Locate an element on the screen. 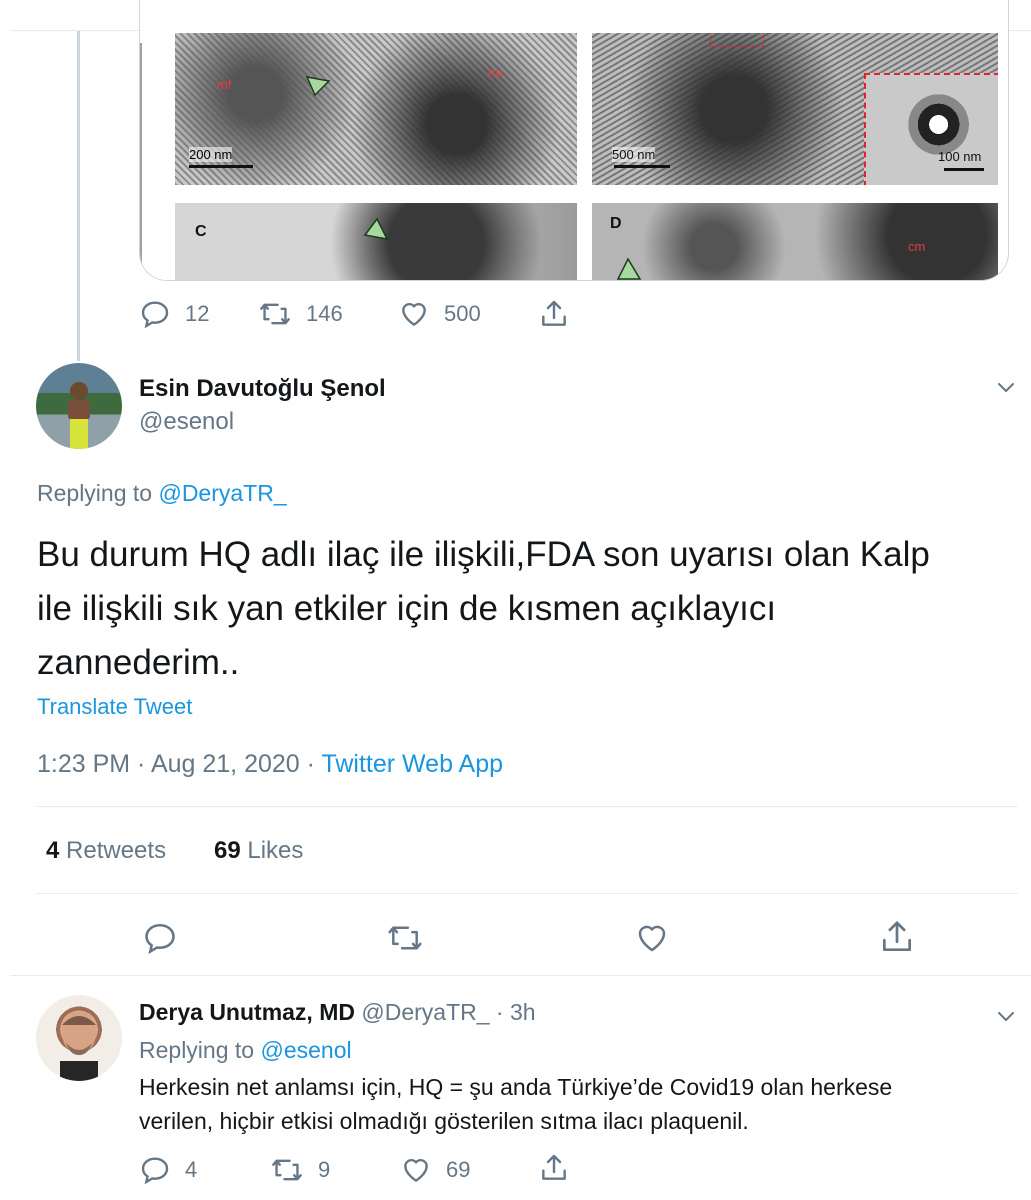 Image resolution: width=1031 pixels, height=1200 pixels. reply-retweet-count: 9 is located at coordinates (324, 1169).